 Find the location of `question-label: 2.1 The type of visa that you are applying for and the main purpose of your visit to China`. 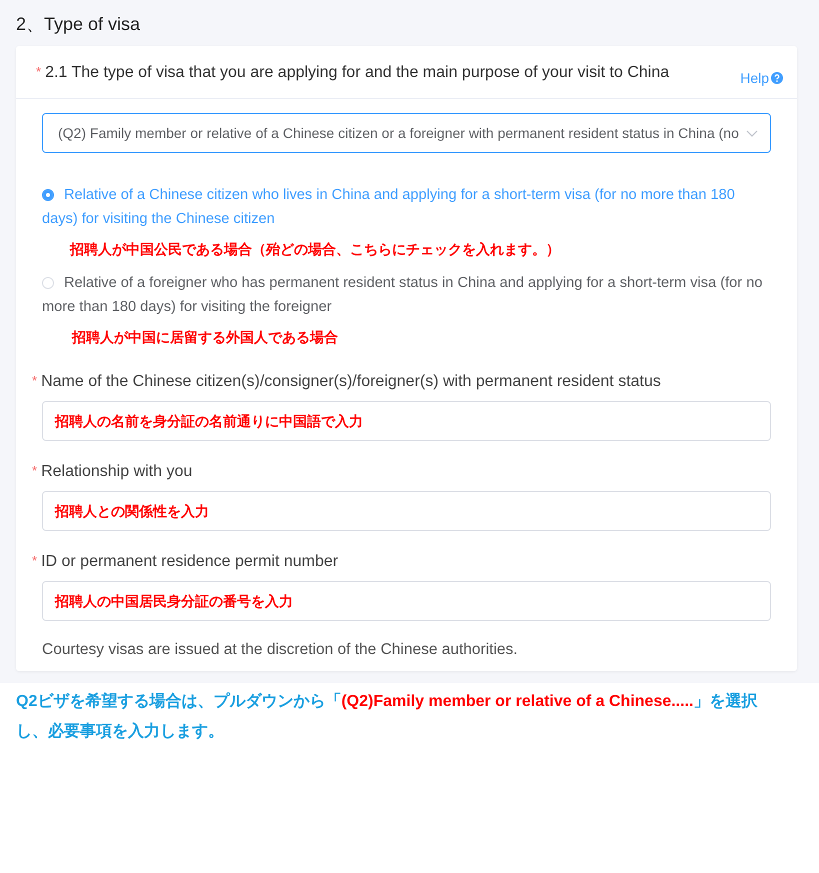

question-label: 2.1 The type of visa that you are applying for and the main purpose of your visit to China is located at coordinates (357, 72).